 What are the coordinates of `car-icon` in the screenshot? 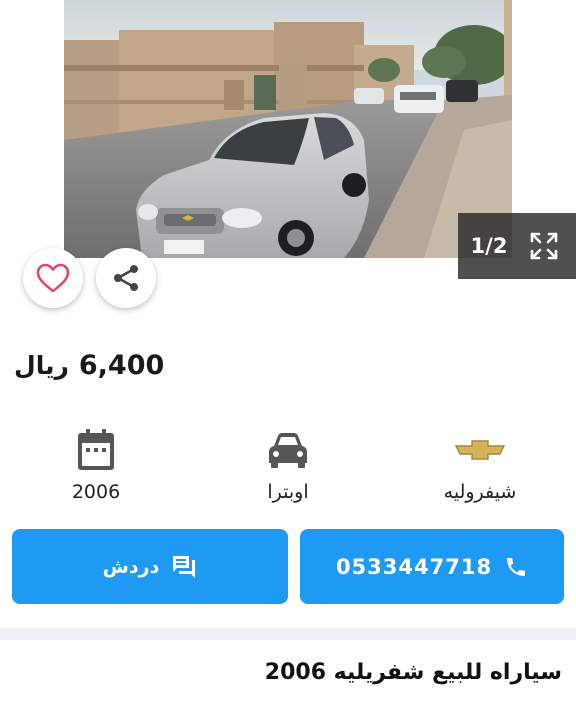 It's located at (288, 450).